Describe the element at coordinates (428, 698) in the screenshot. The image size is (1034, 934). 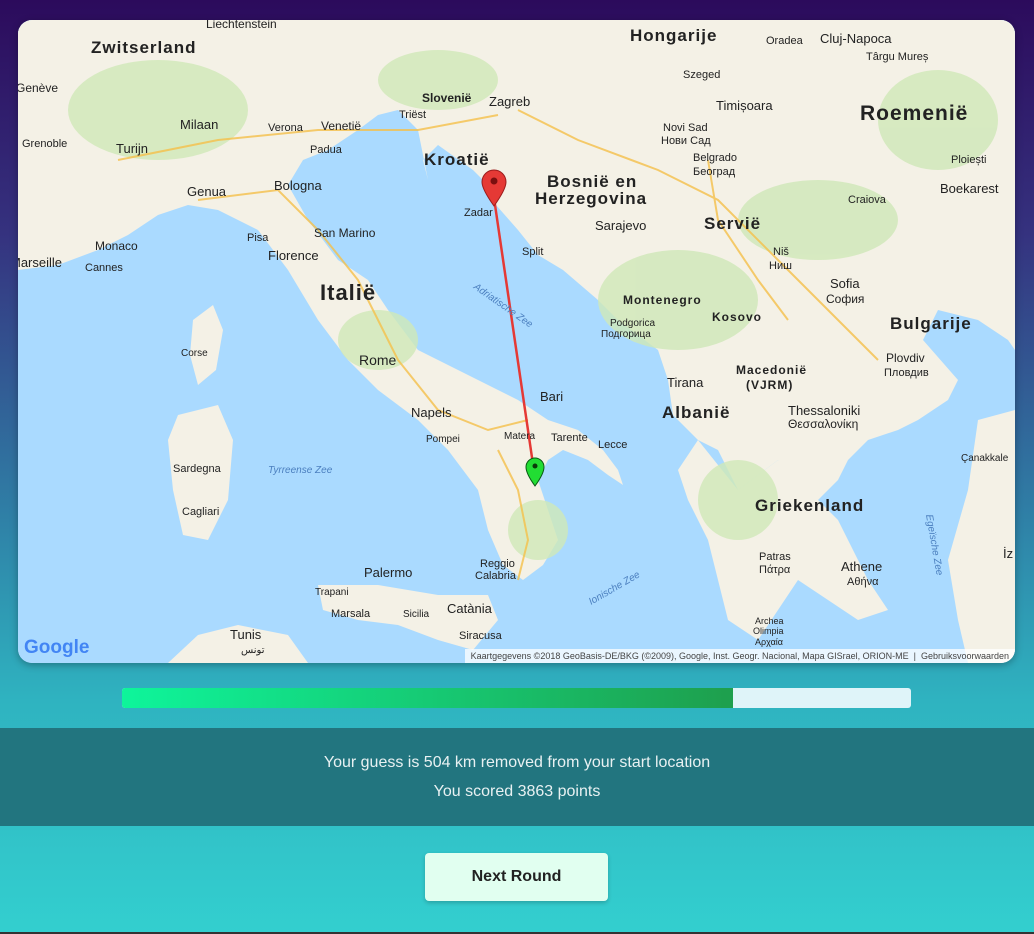
I see `score-progress-fill` at that location.